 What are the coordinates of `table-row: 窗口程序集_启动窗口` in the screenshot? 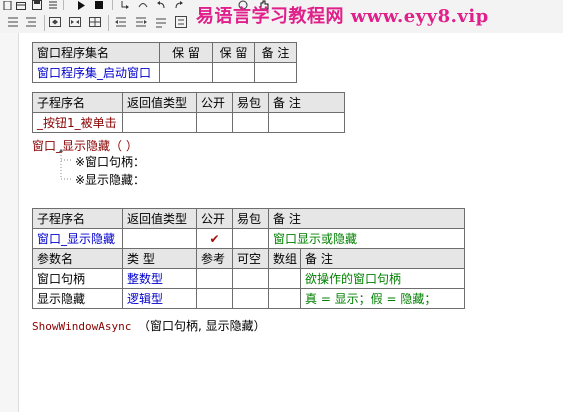 It's located at (164, 72).